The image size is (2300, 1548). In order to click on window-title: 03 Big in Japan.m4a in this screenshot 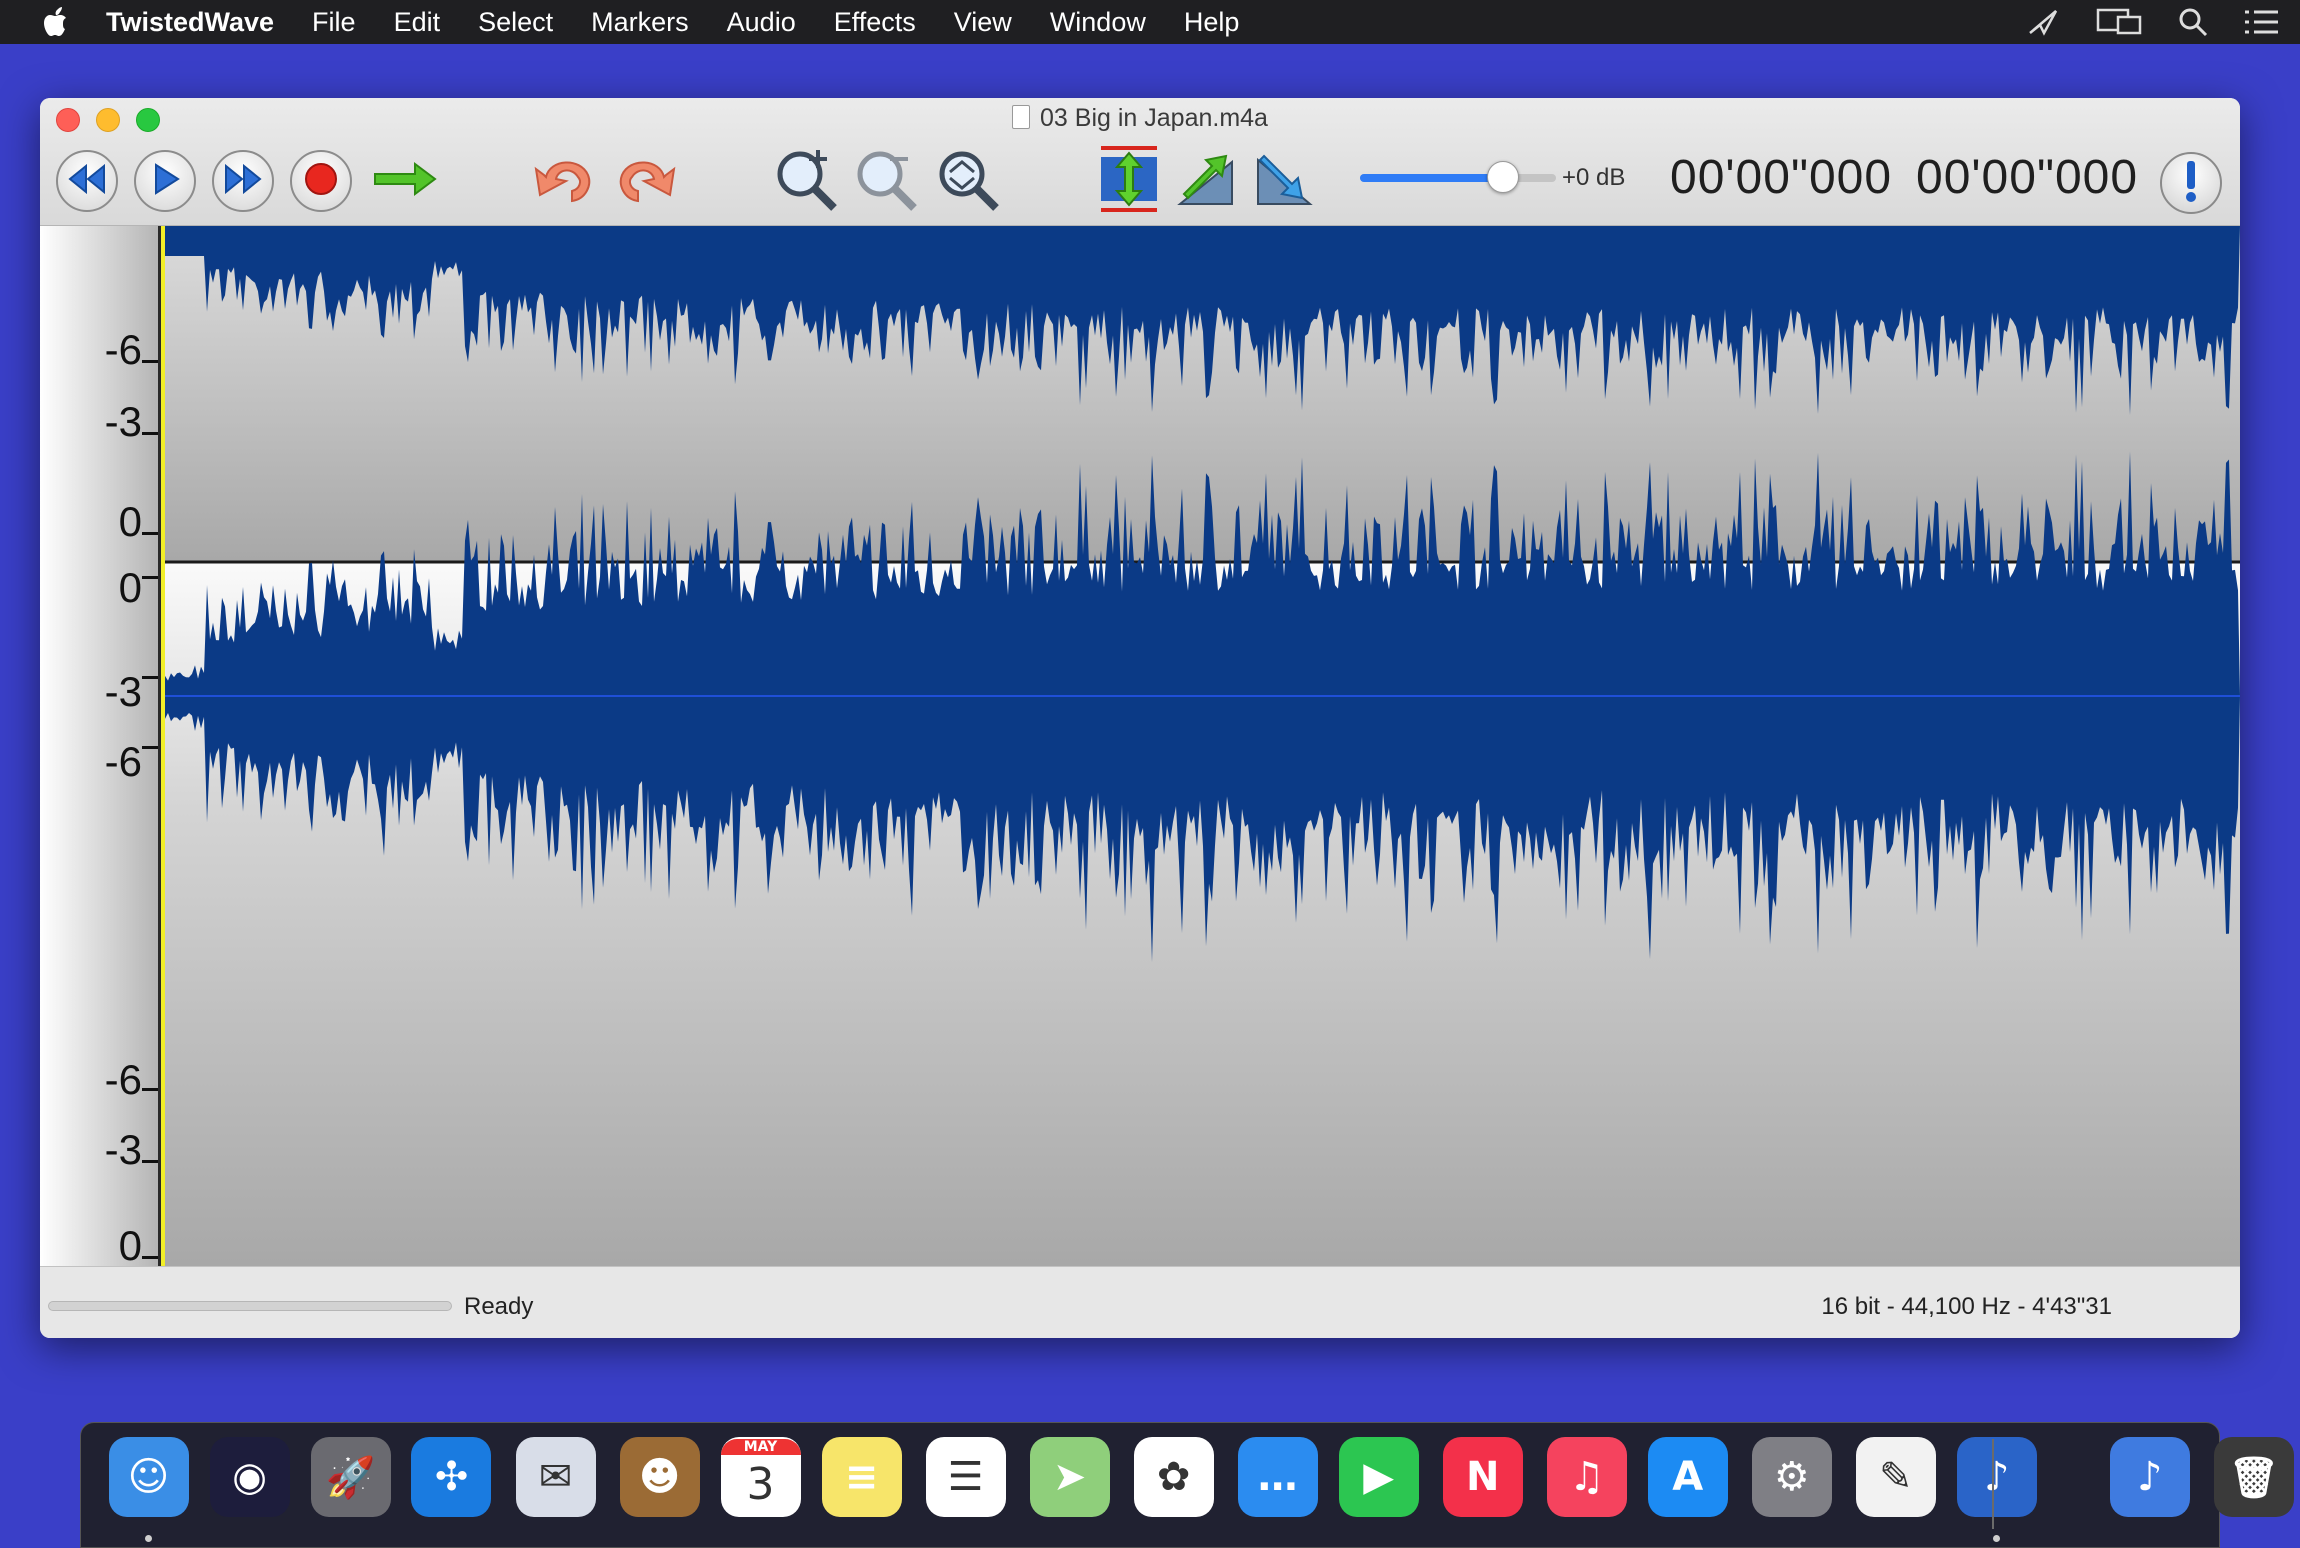, I will do `click(1140, 118)`.